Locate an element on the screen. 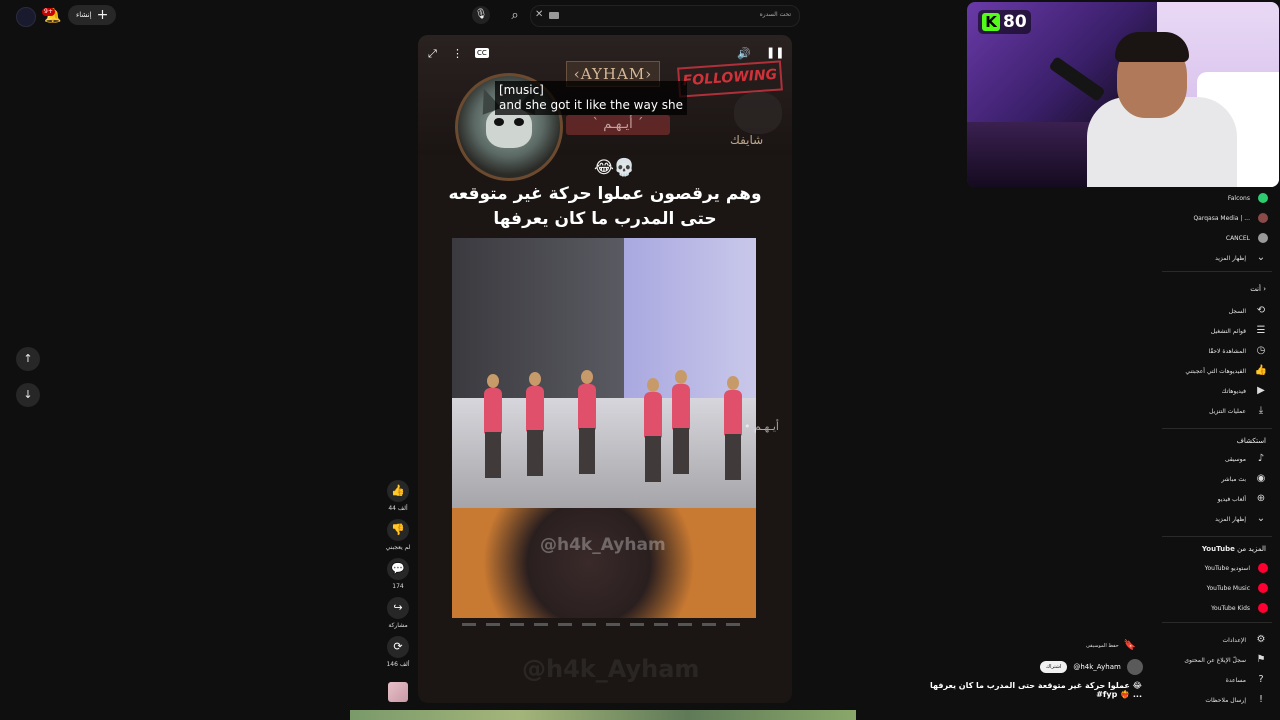  sidebar-item-download: عمليات التنزيل ⤓ is located at coordinates (1238, 411).